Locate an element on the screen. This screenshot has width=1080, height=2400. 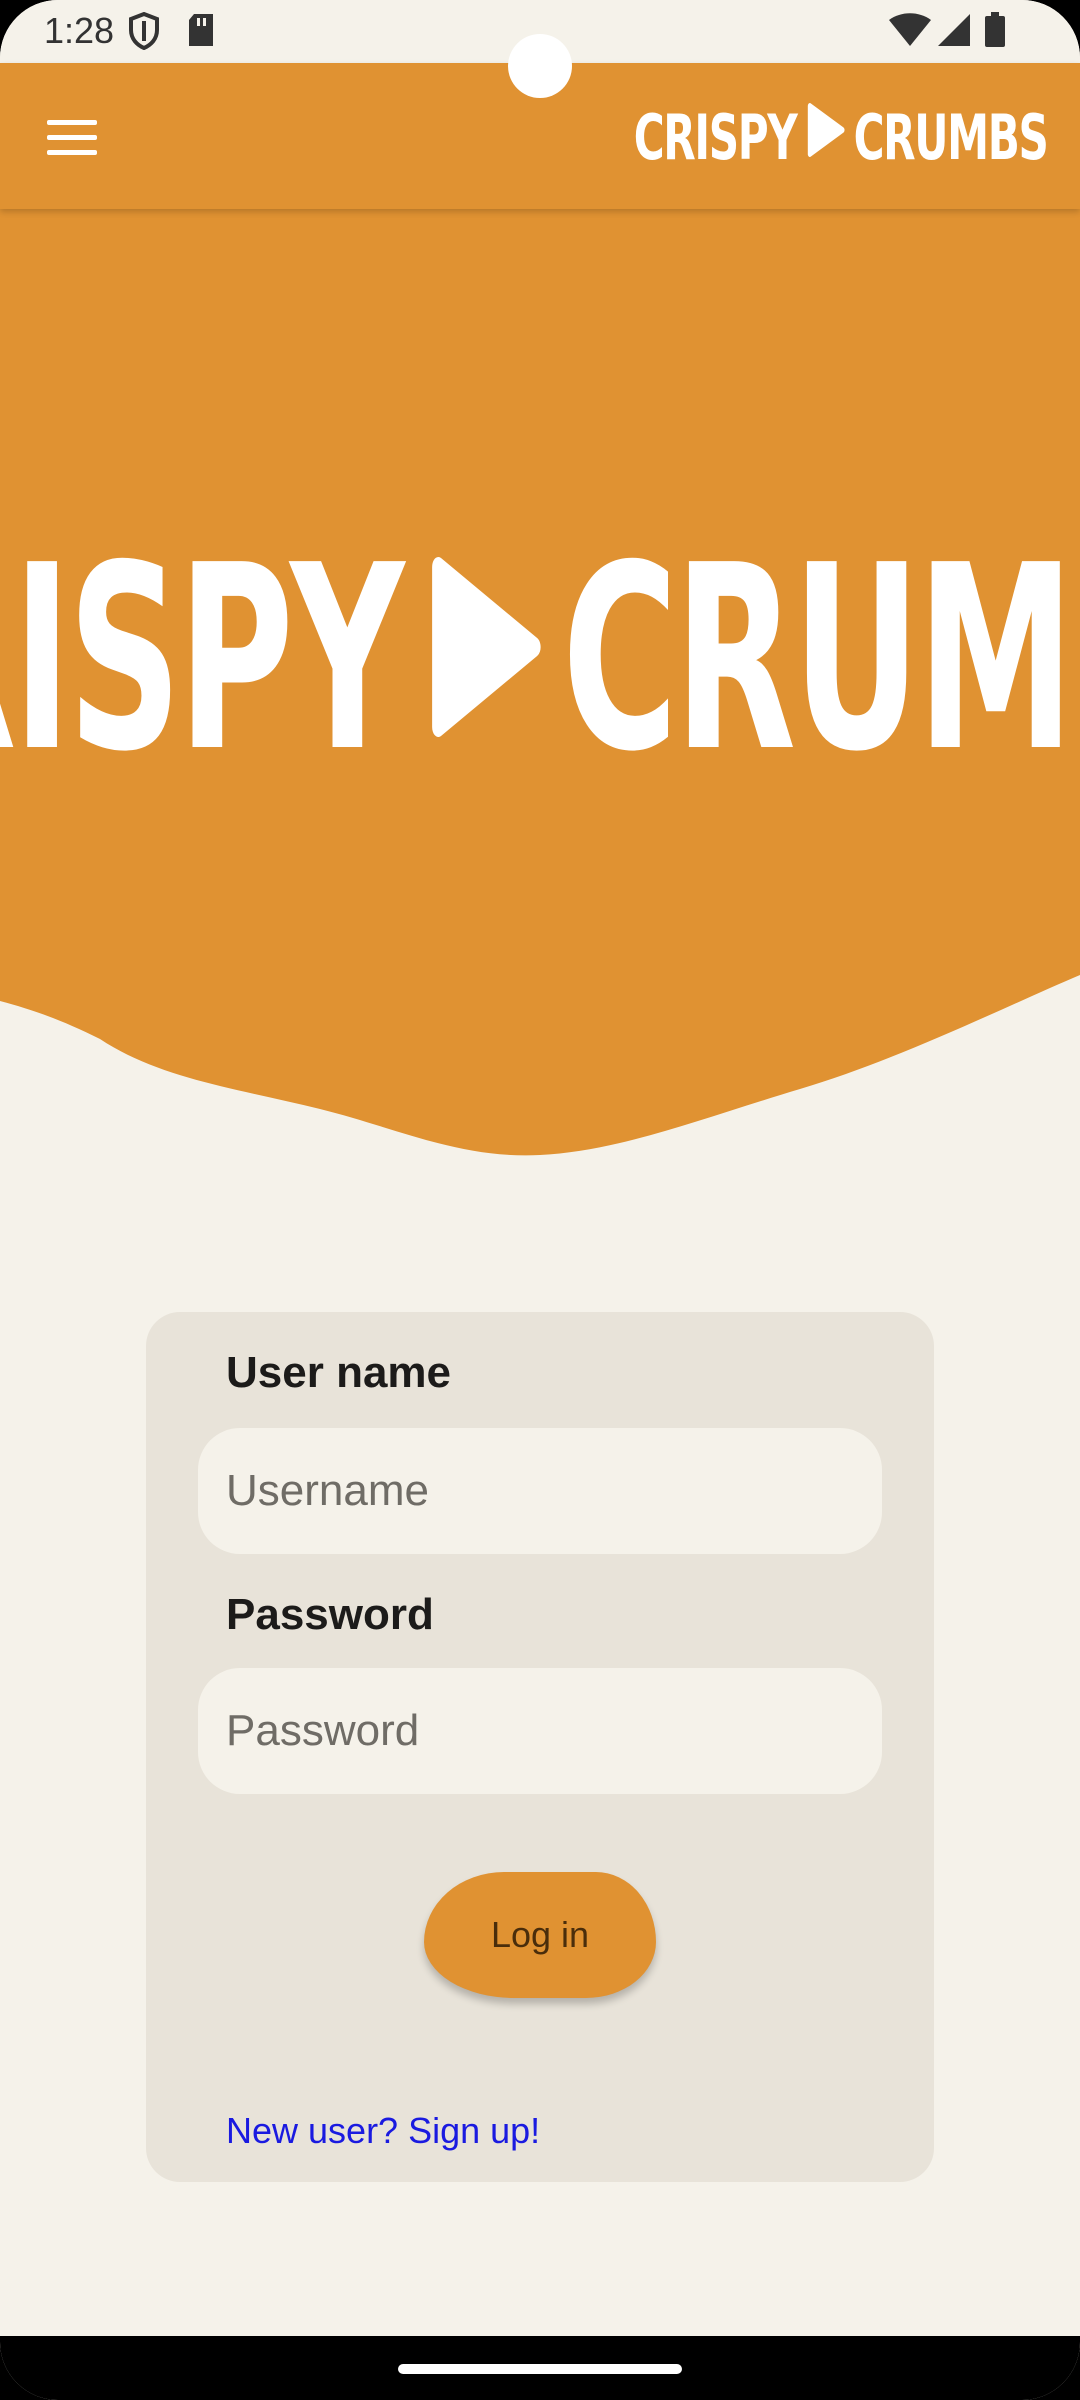
hero-logo: CRISPY CRUMBS is located at coordinates (540, 659).